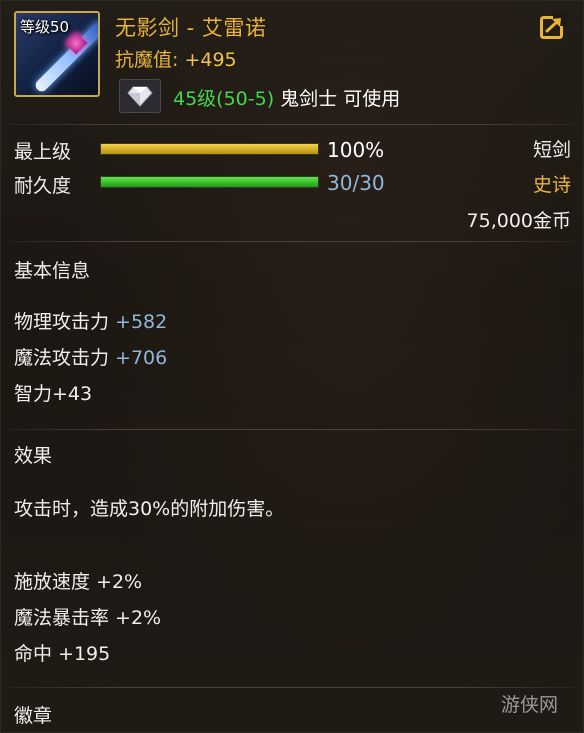 The height and width of the screenshot is (733, 584). What do you see at coordinates (65, 322) in the screenshot?
I see `stat-name: 物理攻击力` at bounding box center [65, 322].